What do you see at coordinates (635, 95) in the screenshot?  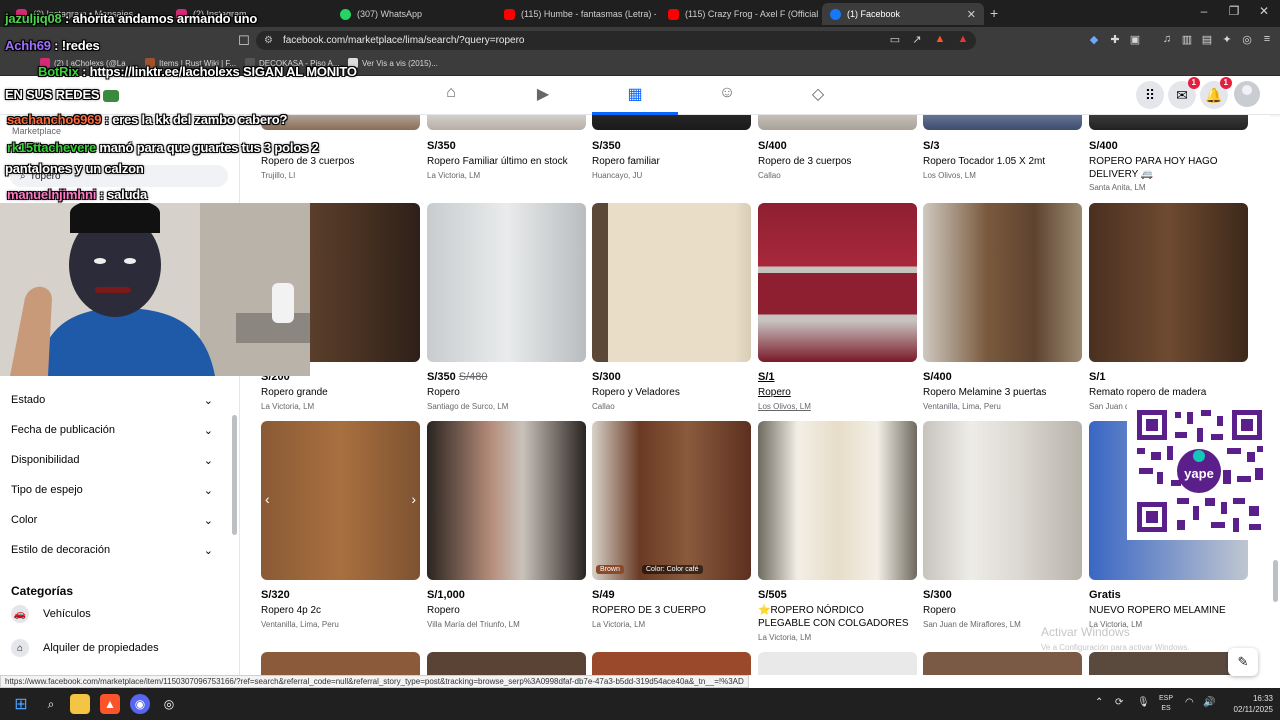 I see `marketplace-icon: ▦` at bounding box center [635, 95].